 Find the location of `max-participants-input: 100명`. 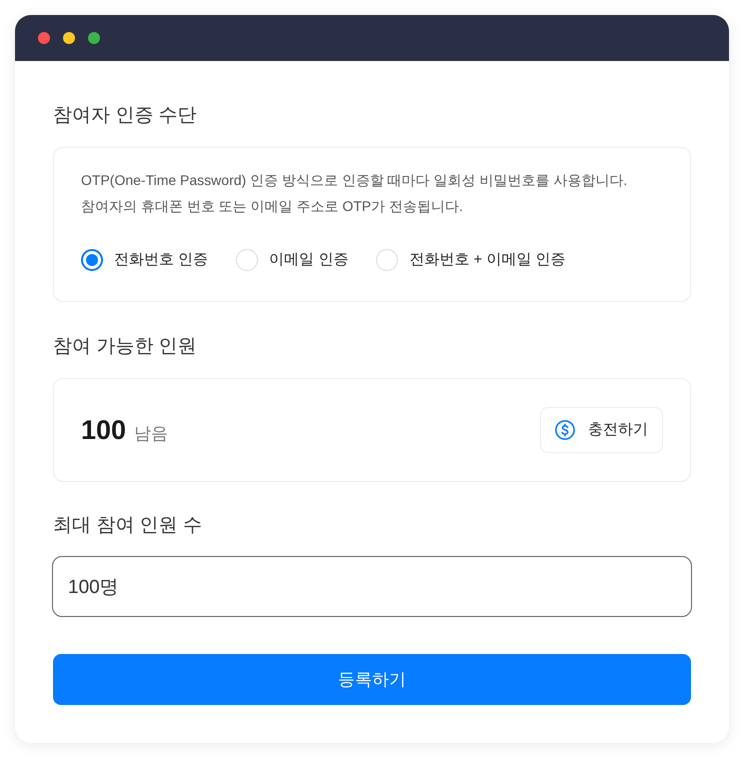

max-participants-input: 100명 is located at coordinates (372, 586).